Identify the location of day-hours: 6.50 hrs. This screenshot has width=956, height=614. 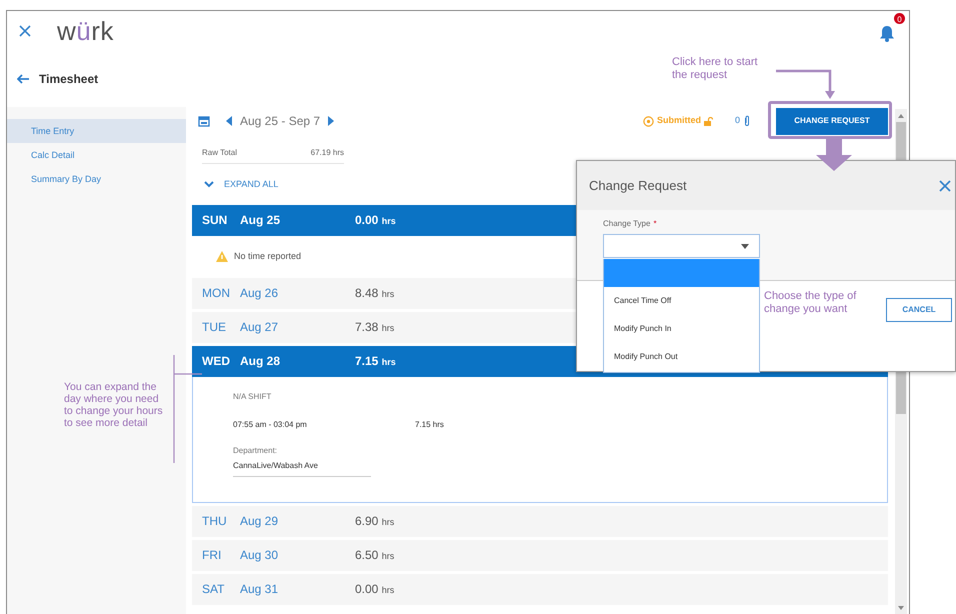
(374, 555).